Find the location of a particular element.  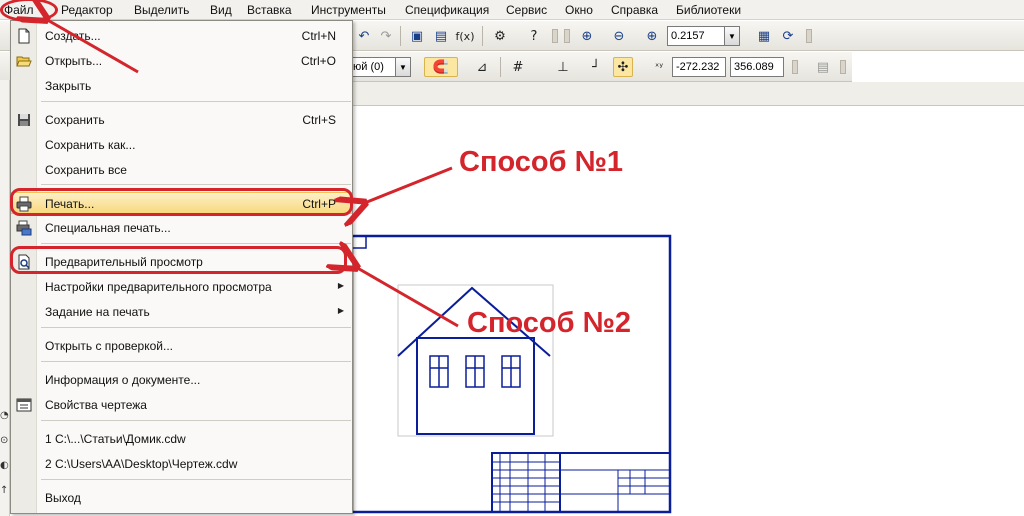

arrow-to-file-menu is located at coordinates (91, 46).